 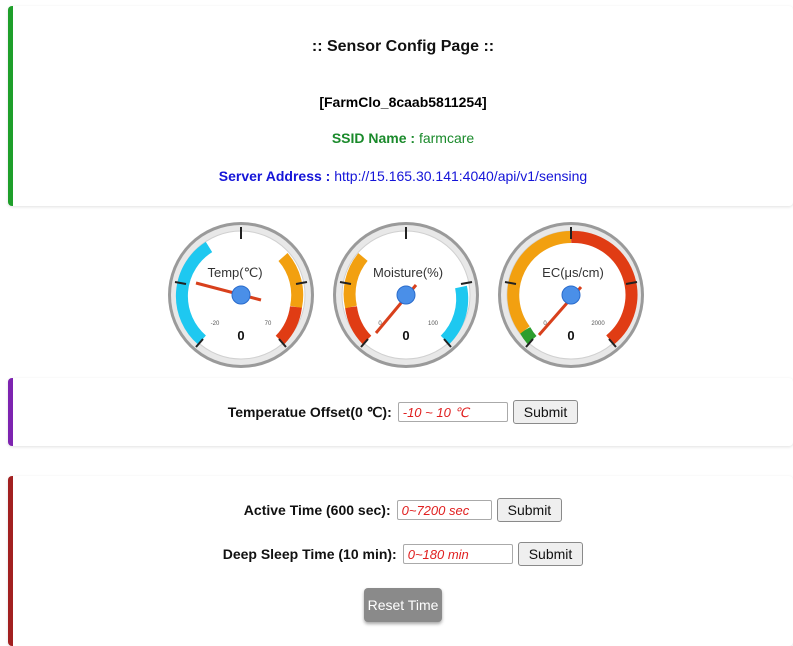 What do you see at coordinates (403, 46) in the screenshot?
I see `page-title: :: Sensor Config Page ::` at bounding box center [403, 46].